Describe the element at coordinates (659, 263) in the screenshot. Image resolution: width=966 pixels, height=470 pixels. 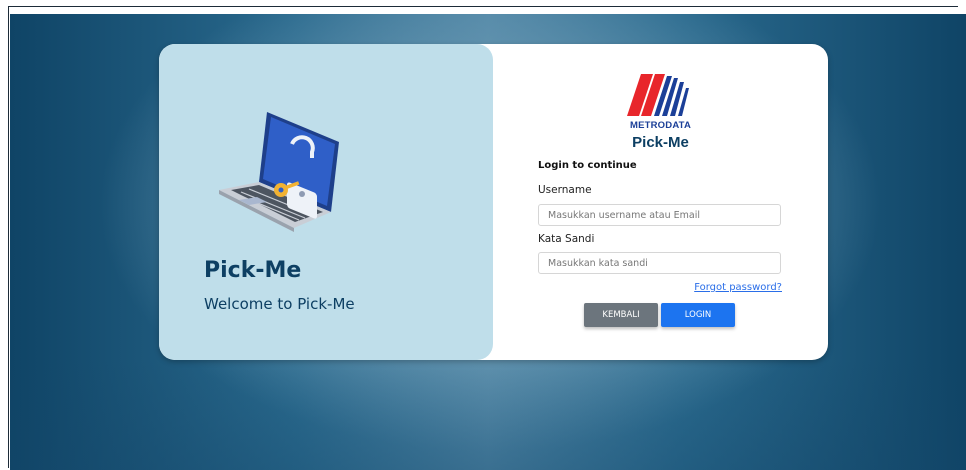
I see `password-input` at that location.